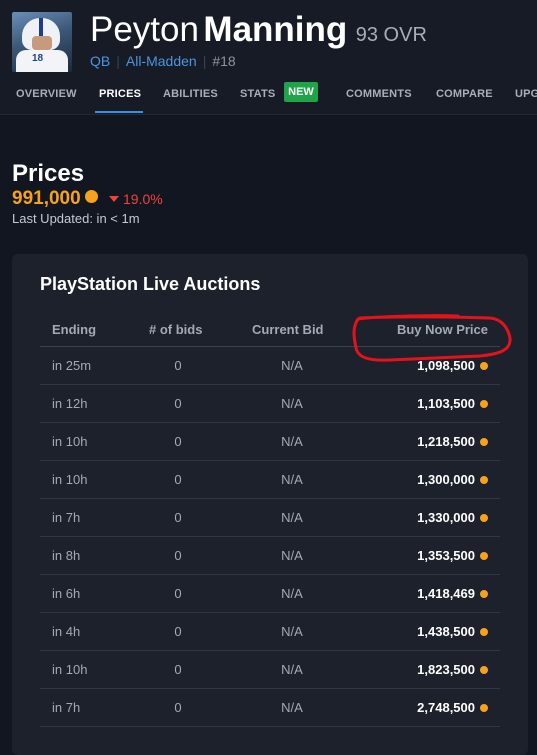 This screenshot has height=755, width=537. I want to click on cell-buy-now: 1,218,500, so click(452, 441).